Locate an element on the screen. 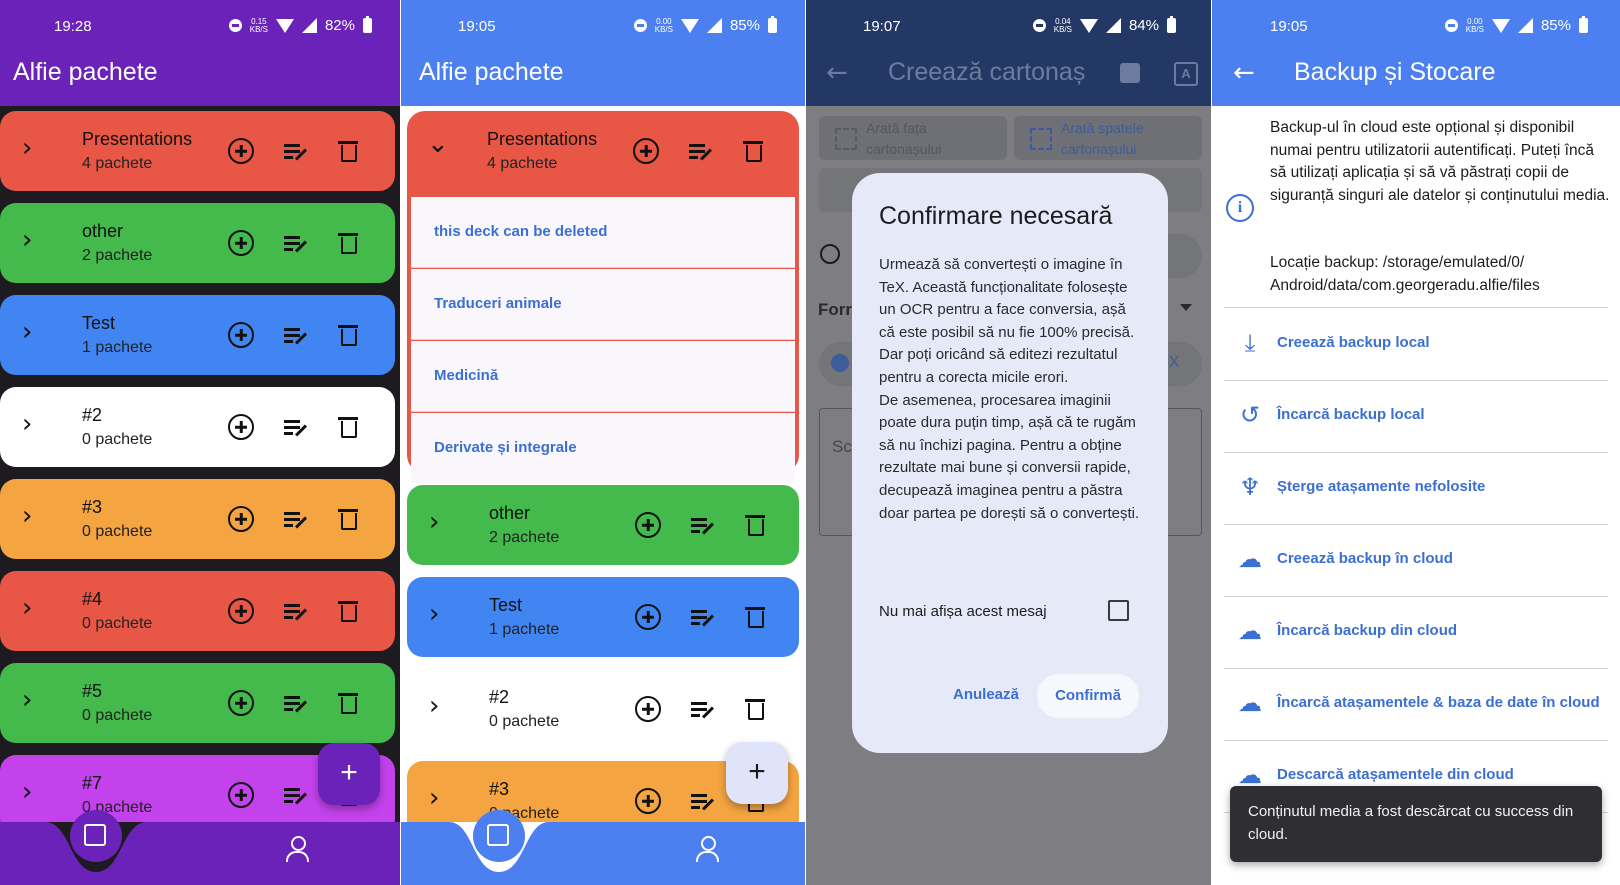  text-format-icon: A is located at coordinates (1186, 74).